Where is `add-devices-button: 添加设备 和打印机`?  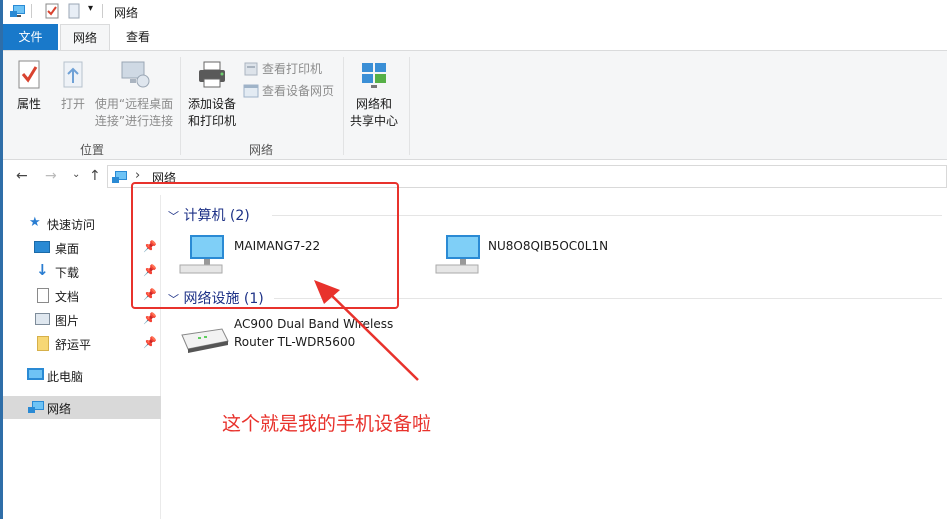 add-devices-button: 添加设备 和打印机 is located at coordinates (212, 94).